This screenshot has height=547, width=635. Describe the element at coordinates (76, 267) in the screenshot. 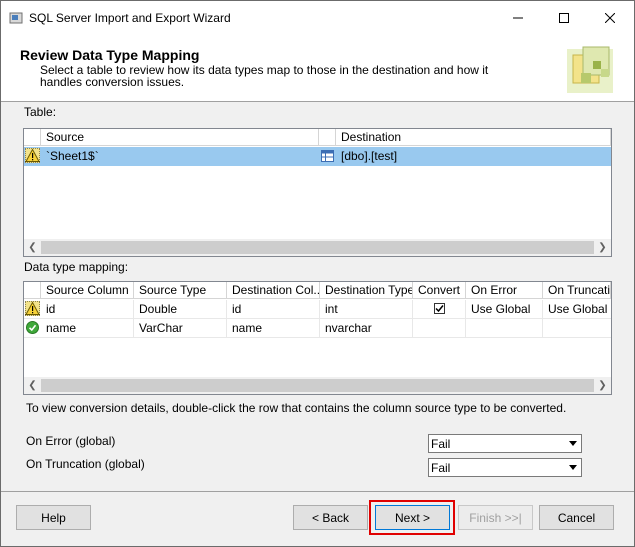

I see `mapping-label: Data type mapping:` at that location.